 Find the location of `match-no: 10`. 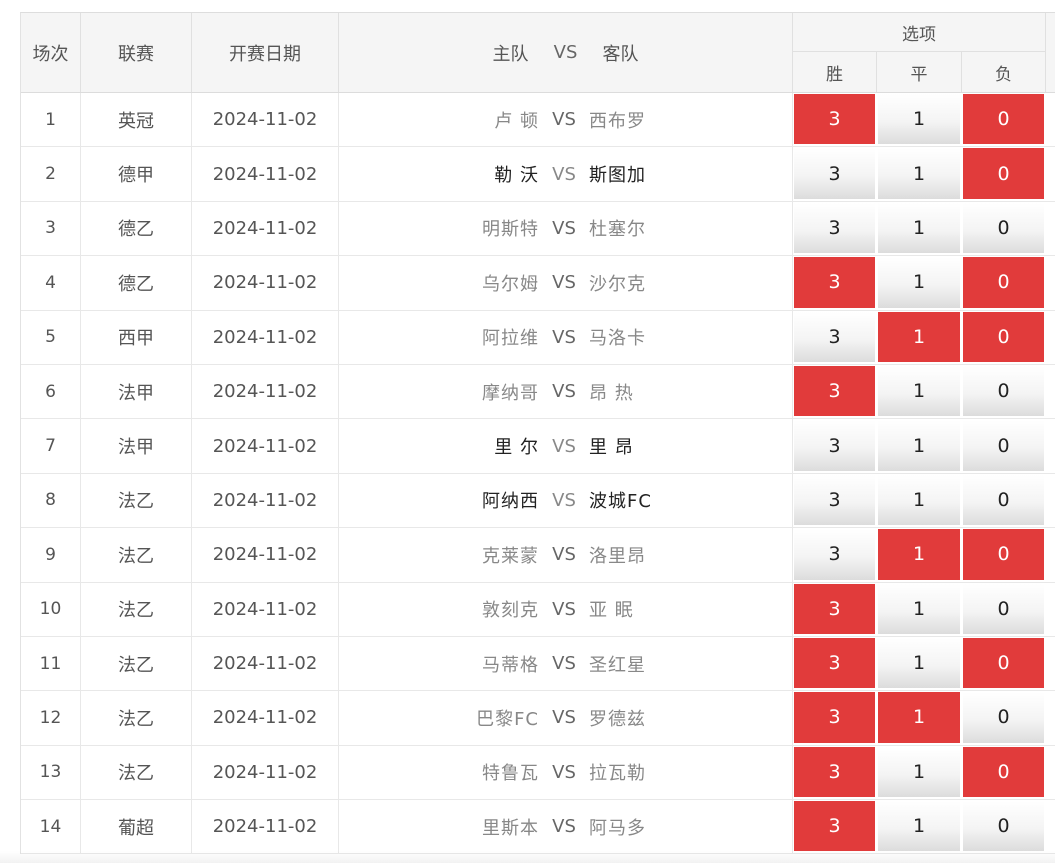

match-no: 10 is located at coordinates (51, 609).